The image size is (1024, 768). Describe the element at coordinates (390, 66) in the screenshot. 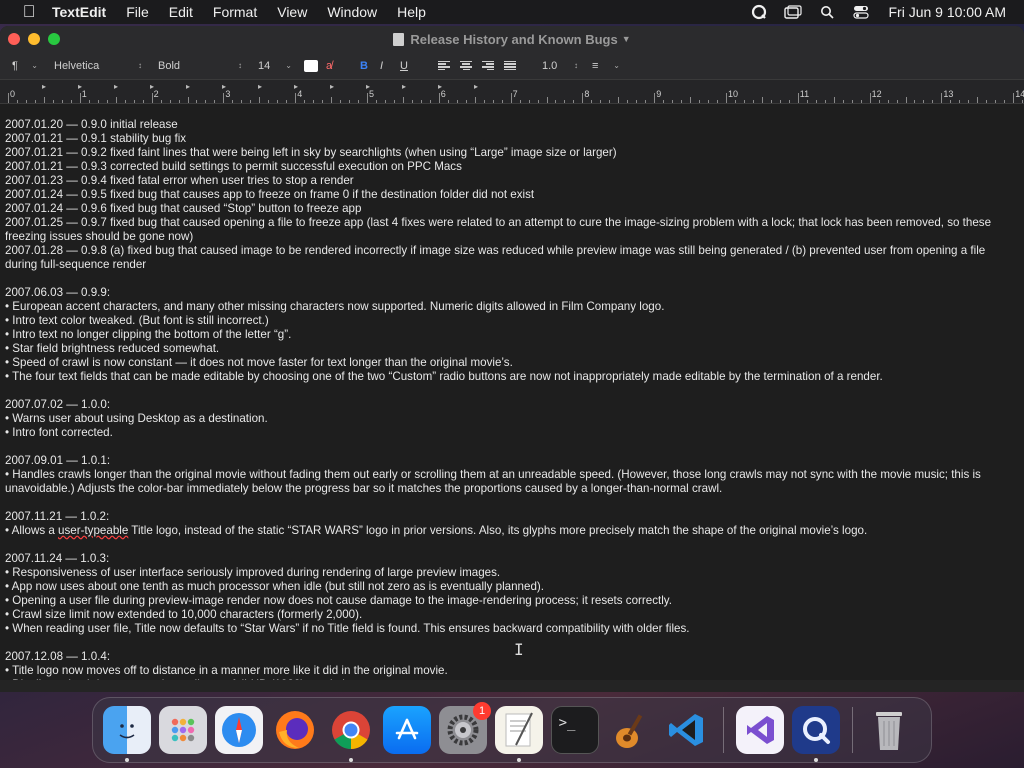

I see `italic-button: I` at that location.